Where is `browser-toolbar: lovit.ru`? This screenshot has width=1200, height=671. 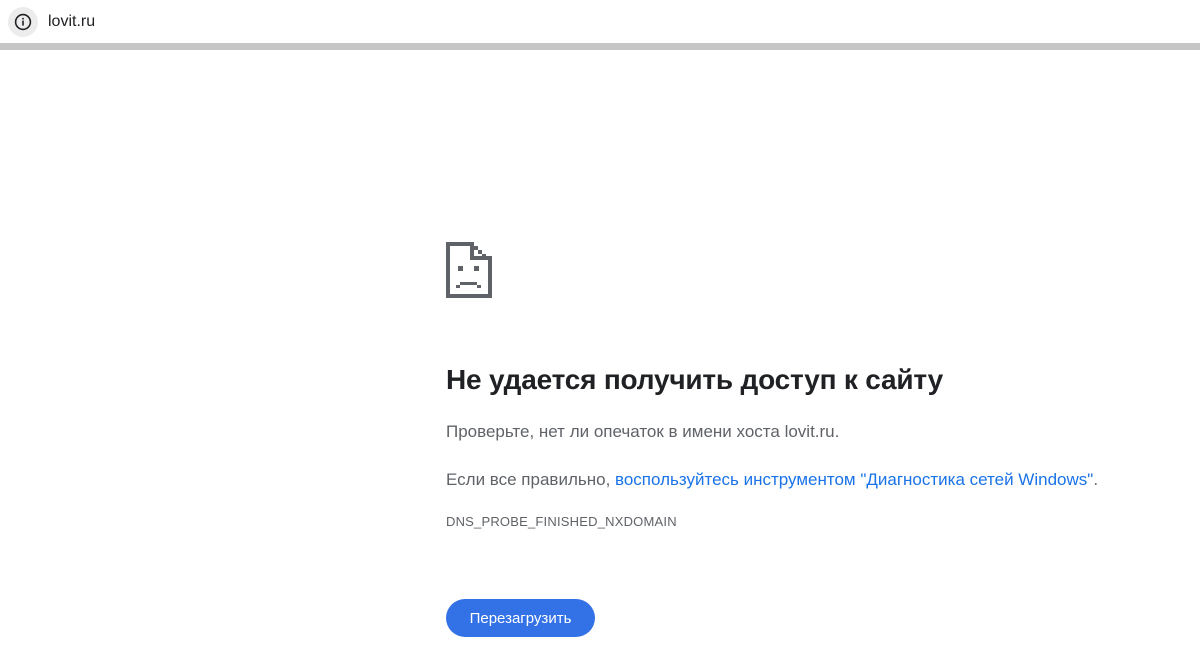 browser-toolbar: lovit.ru is located at coordinates (600, 25).